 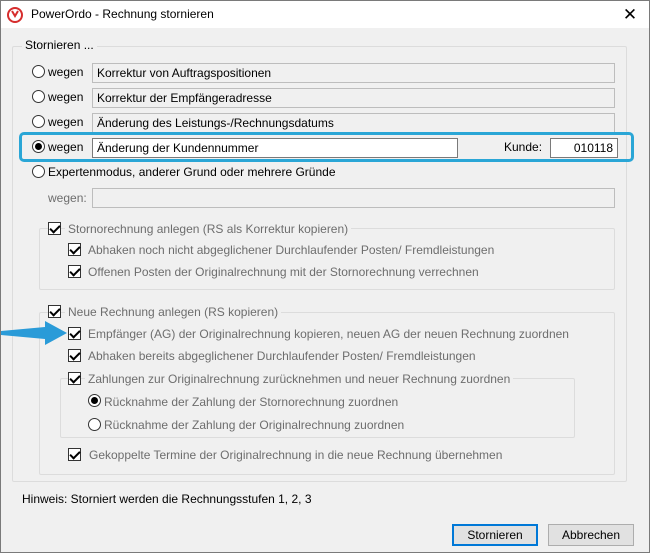 What do you see at coordinates (353, 98) in the screenshot?
I see `reason-field-2: Korrektur der Empfängeradresse` at bounding box center [353, 98].